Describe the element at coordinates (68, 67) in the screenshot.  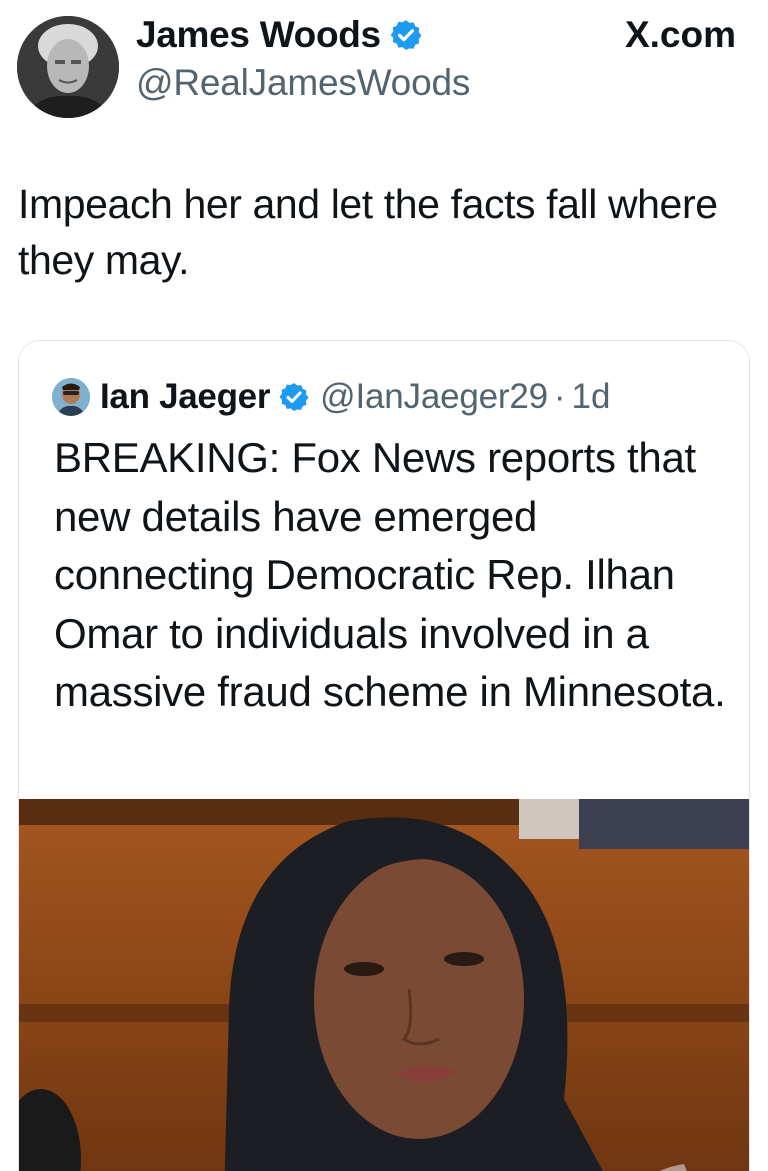
I see `author-avatar` at that location.